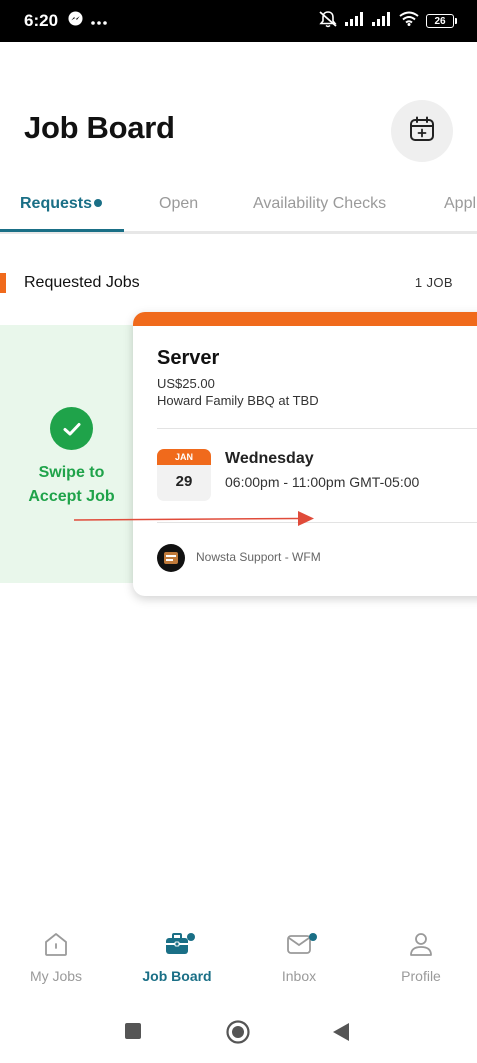 The width and height of the screenshot is (477, 1063). What do you see at coordinates (56, 976) in the screenshot?
I see `nav-label: My Jobs` at bounding box center [56, 976].